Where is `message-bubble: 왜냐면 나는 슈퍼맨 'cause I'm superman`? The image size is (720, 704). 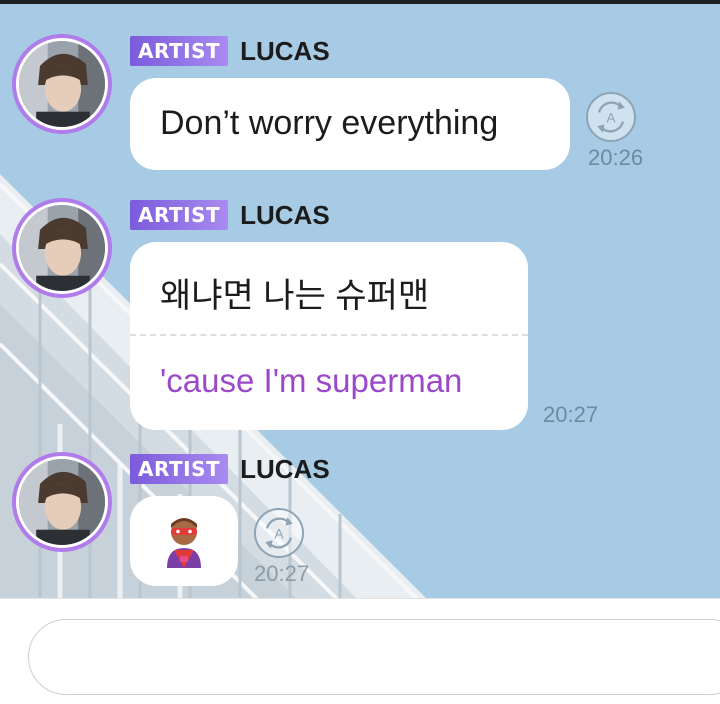 message-bubble: 왜냐면 나는 슈퍼맨 'cause I'm superman is located at coordinates (329, 336).